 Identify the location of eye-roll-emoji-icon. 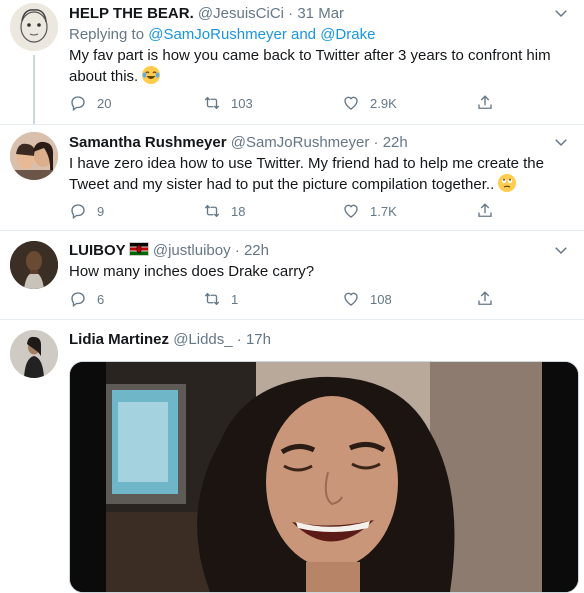
(507, 183).